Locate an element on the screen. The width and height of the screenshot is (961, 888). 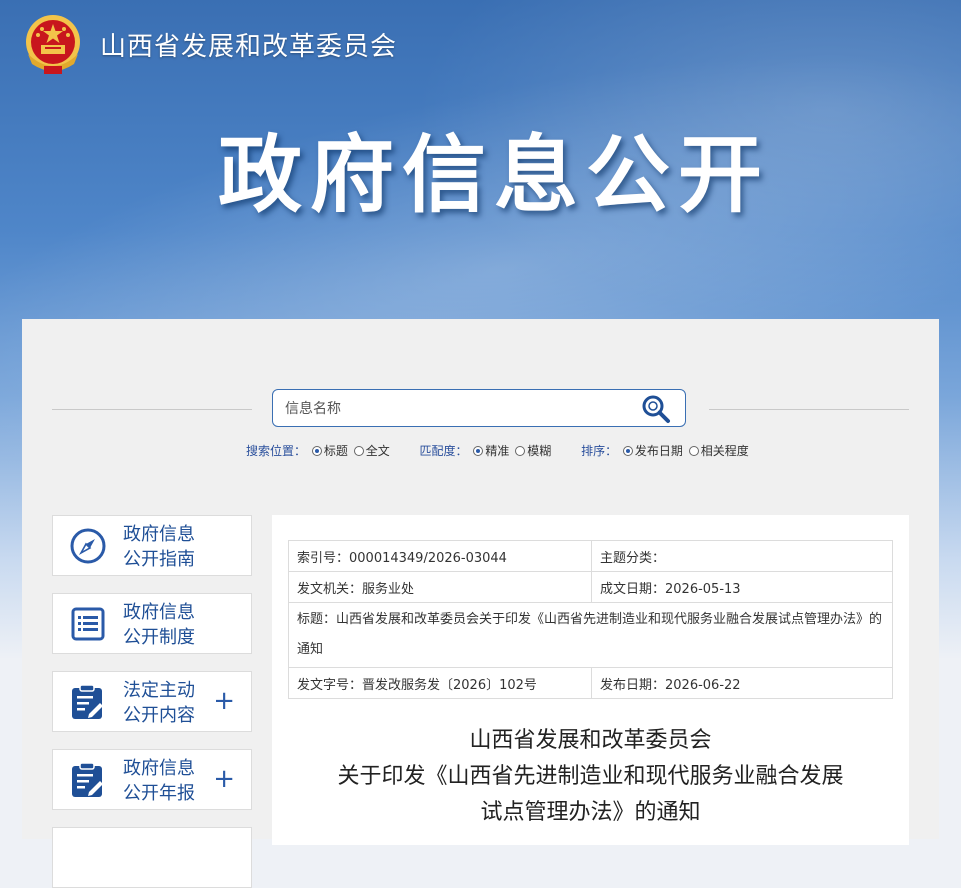
document-title-line: 试点管理办法》的通知 is located at coordinates (590, 812).